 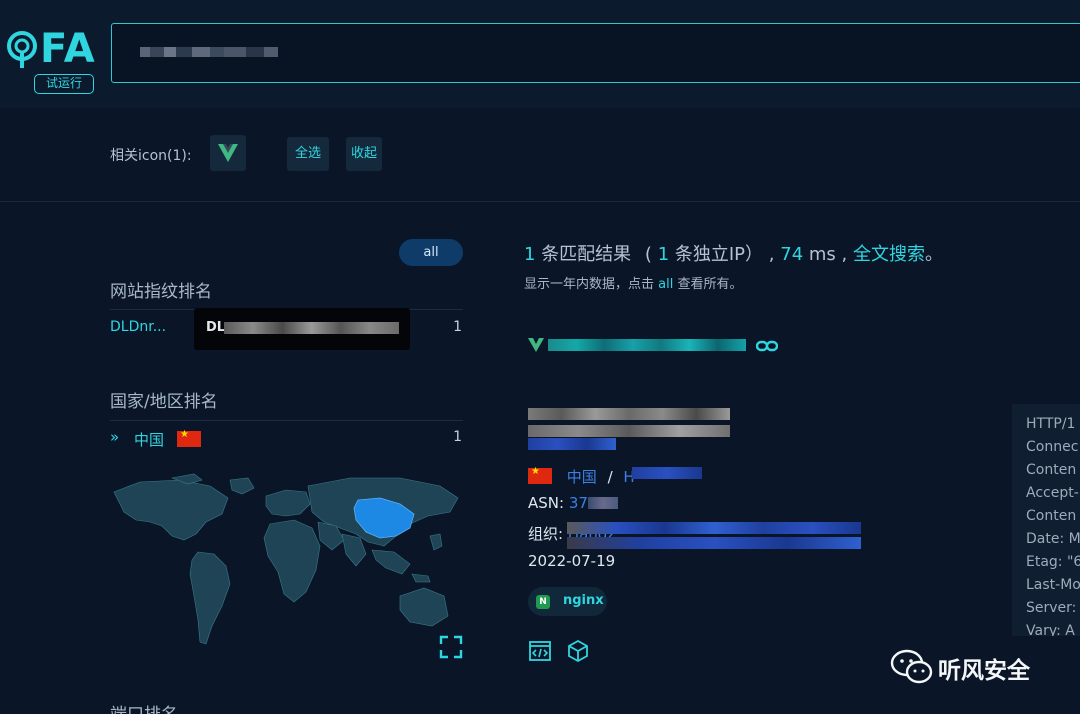 What do you see at coordinates (663, 254) in the screenshot?
I see `ip-count: 1` at bounding box center [663, 254].